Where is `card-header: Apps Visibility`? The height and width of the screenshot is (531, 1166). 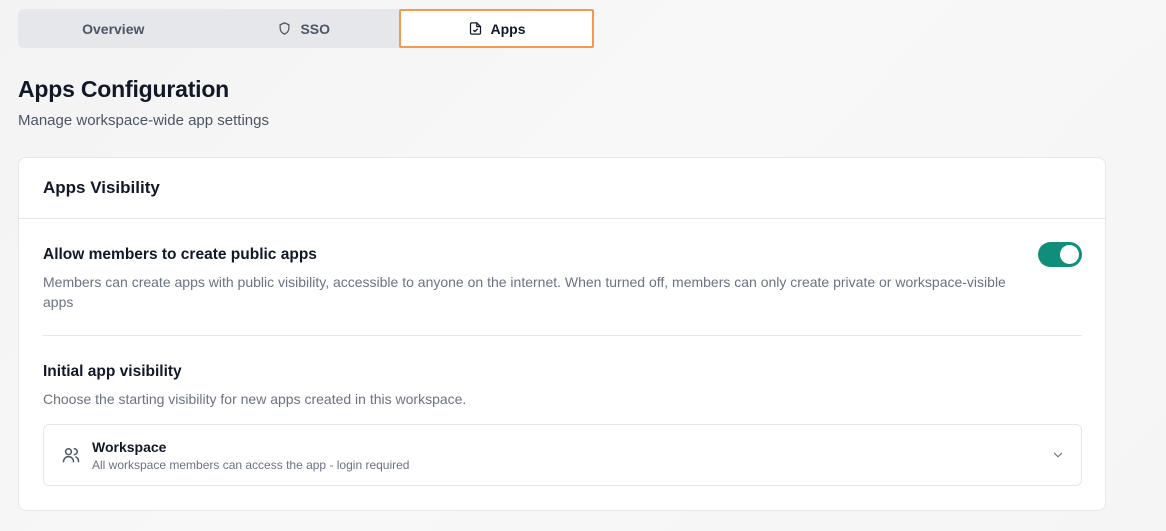 card-header: Apps Visibility is located at coordinates (562, 188).